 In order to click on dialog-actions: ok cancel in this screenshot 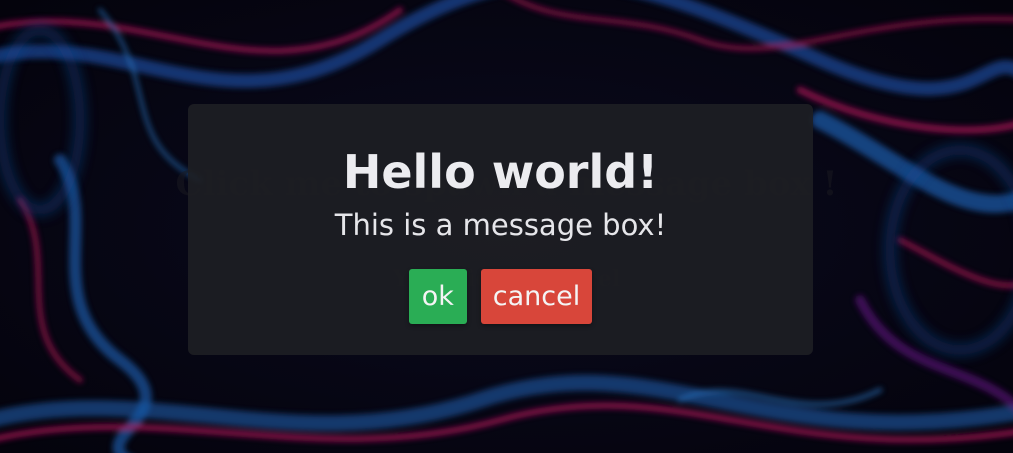, I will do `click(500, 296)`.